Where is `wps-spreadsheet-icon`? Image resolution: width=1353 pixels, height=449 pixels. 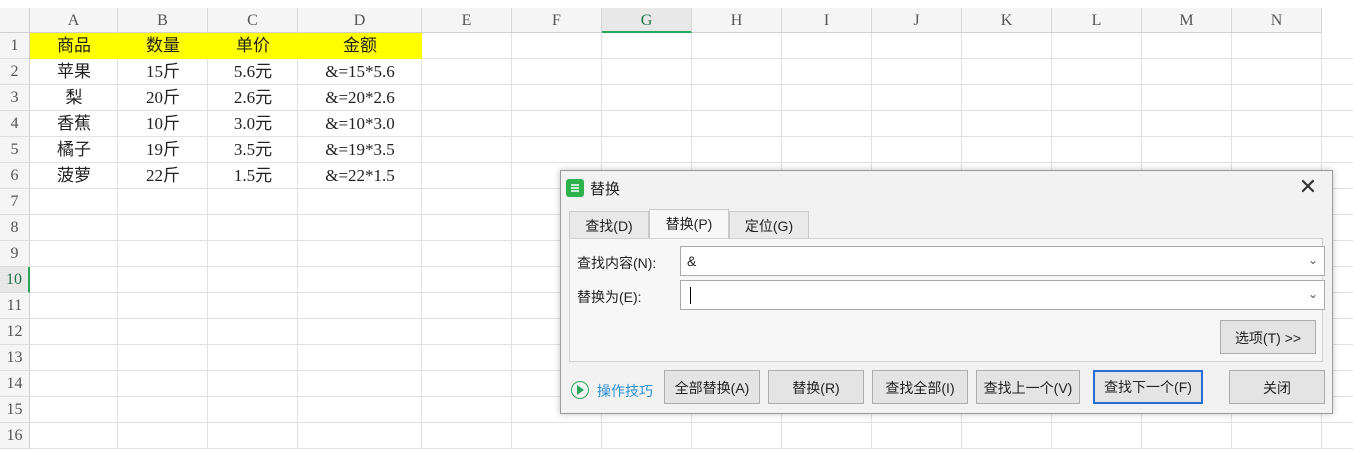
wps-spreadsheet-icon is located at coordinates (575, 188).